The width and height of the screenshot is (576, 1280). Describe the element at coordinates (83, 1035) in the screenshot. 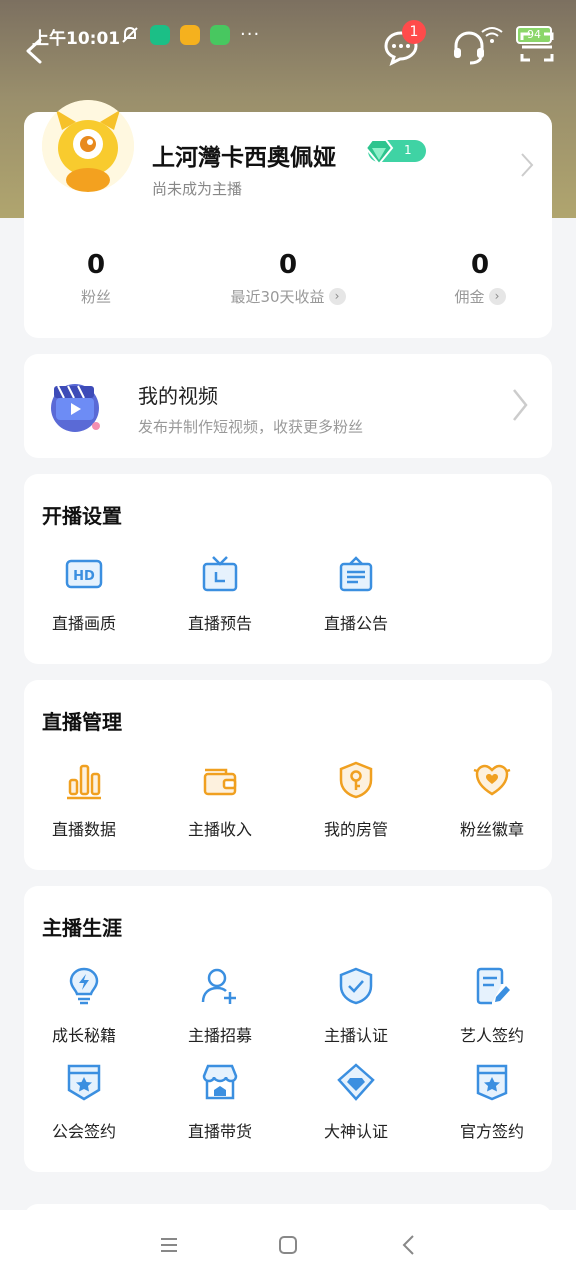

I see `grid-label: 成长秘籍` at that location.